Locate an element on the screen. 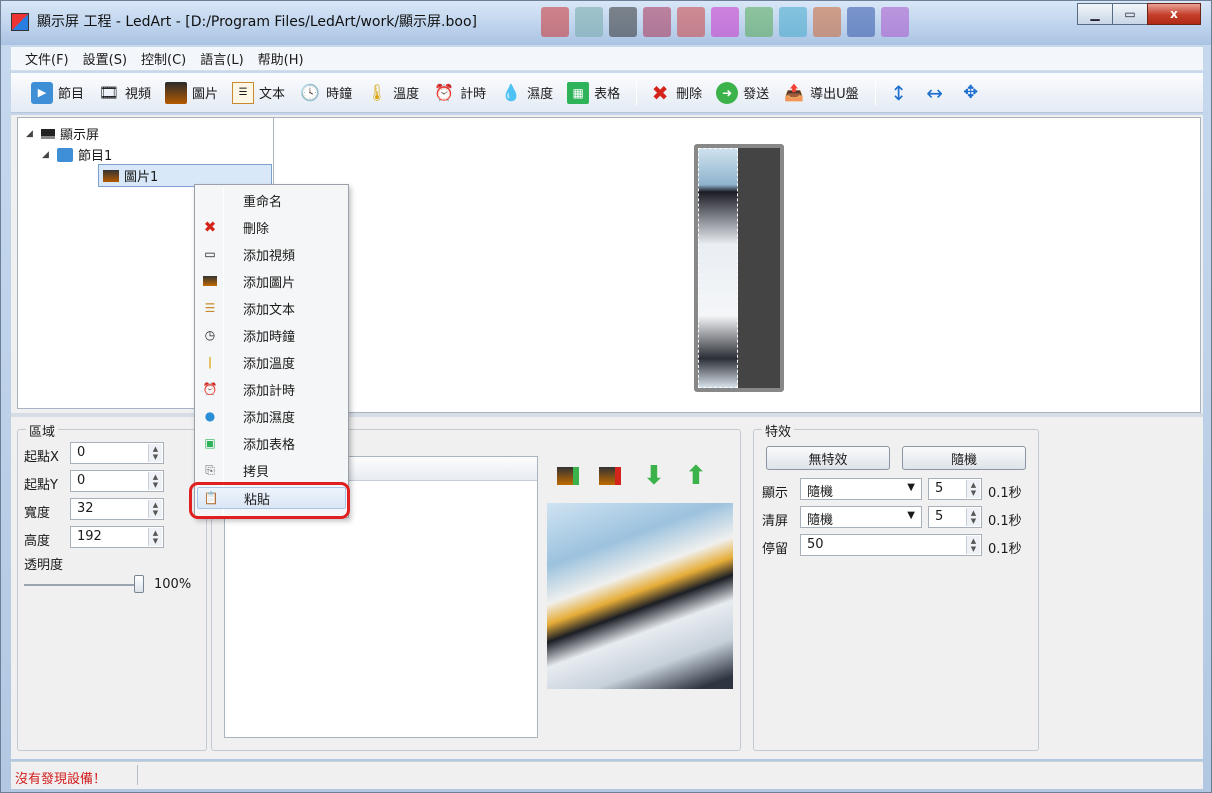 The image size is (1212, 793). height-input: 192 ▲ ▼ is located at coordinates (117, 537).